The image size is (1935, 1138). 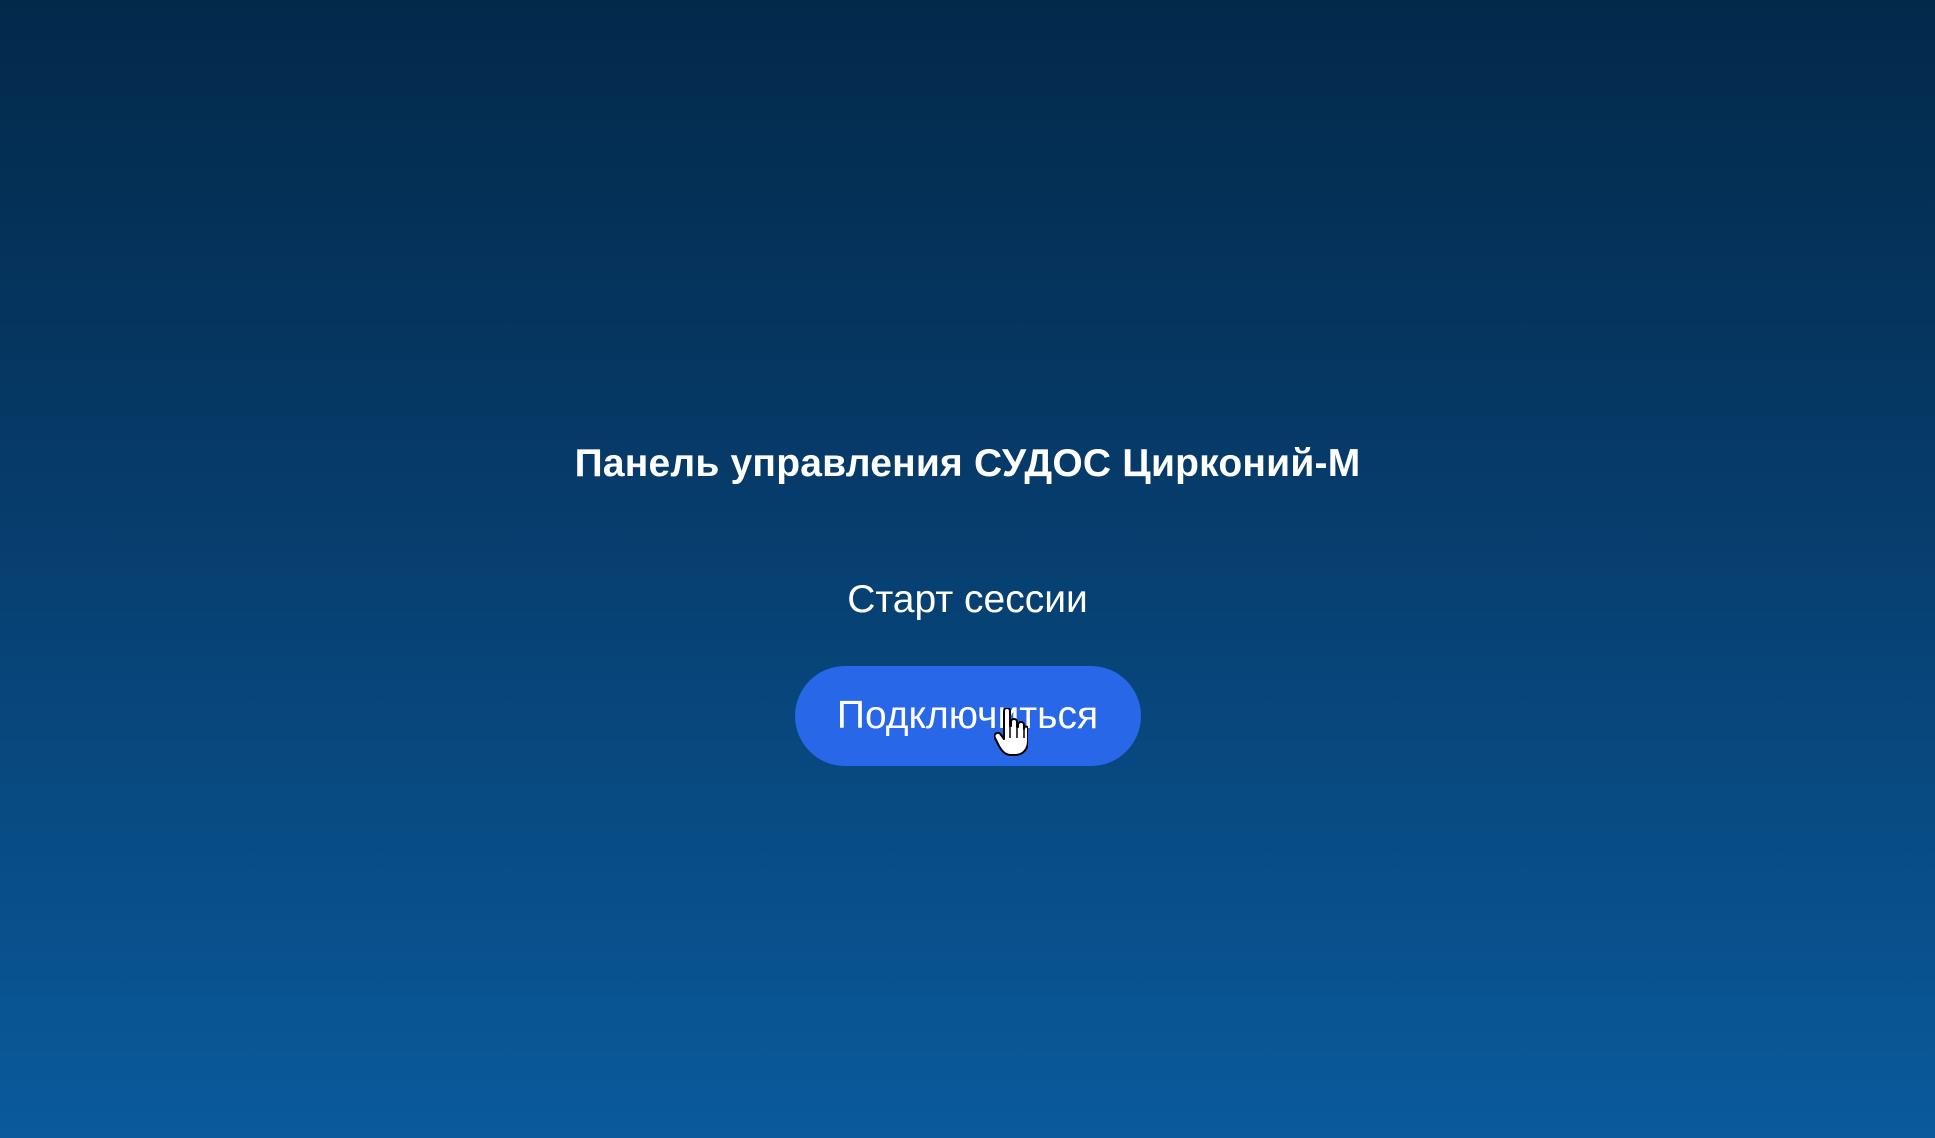 I want to click on session-start-label: Старт сессии, so click(x=967, y=599).